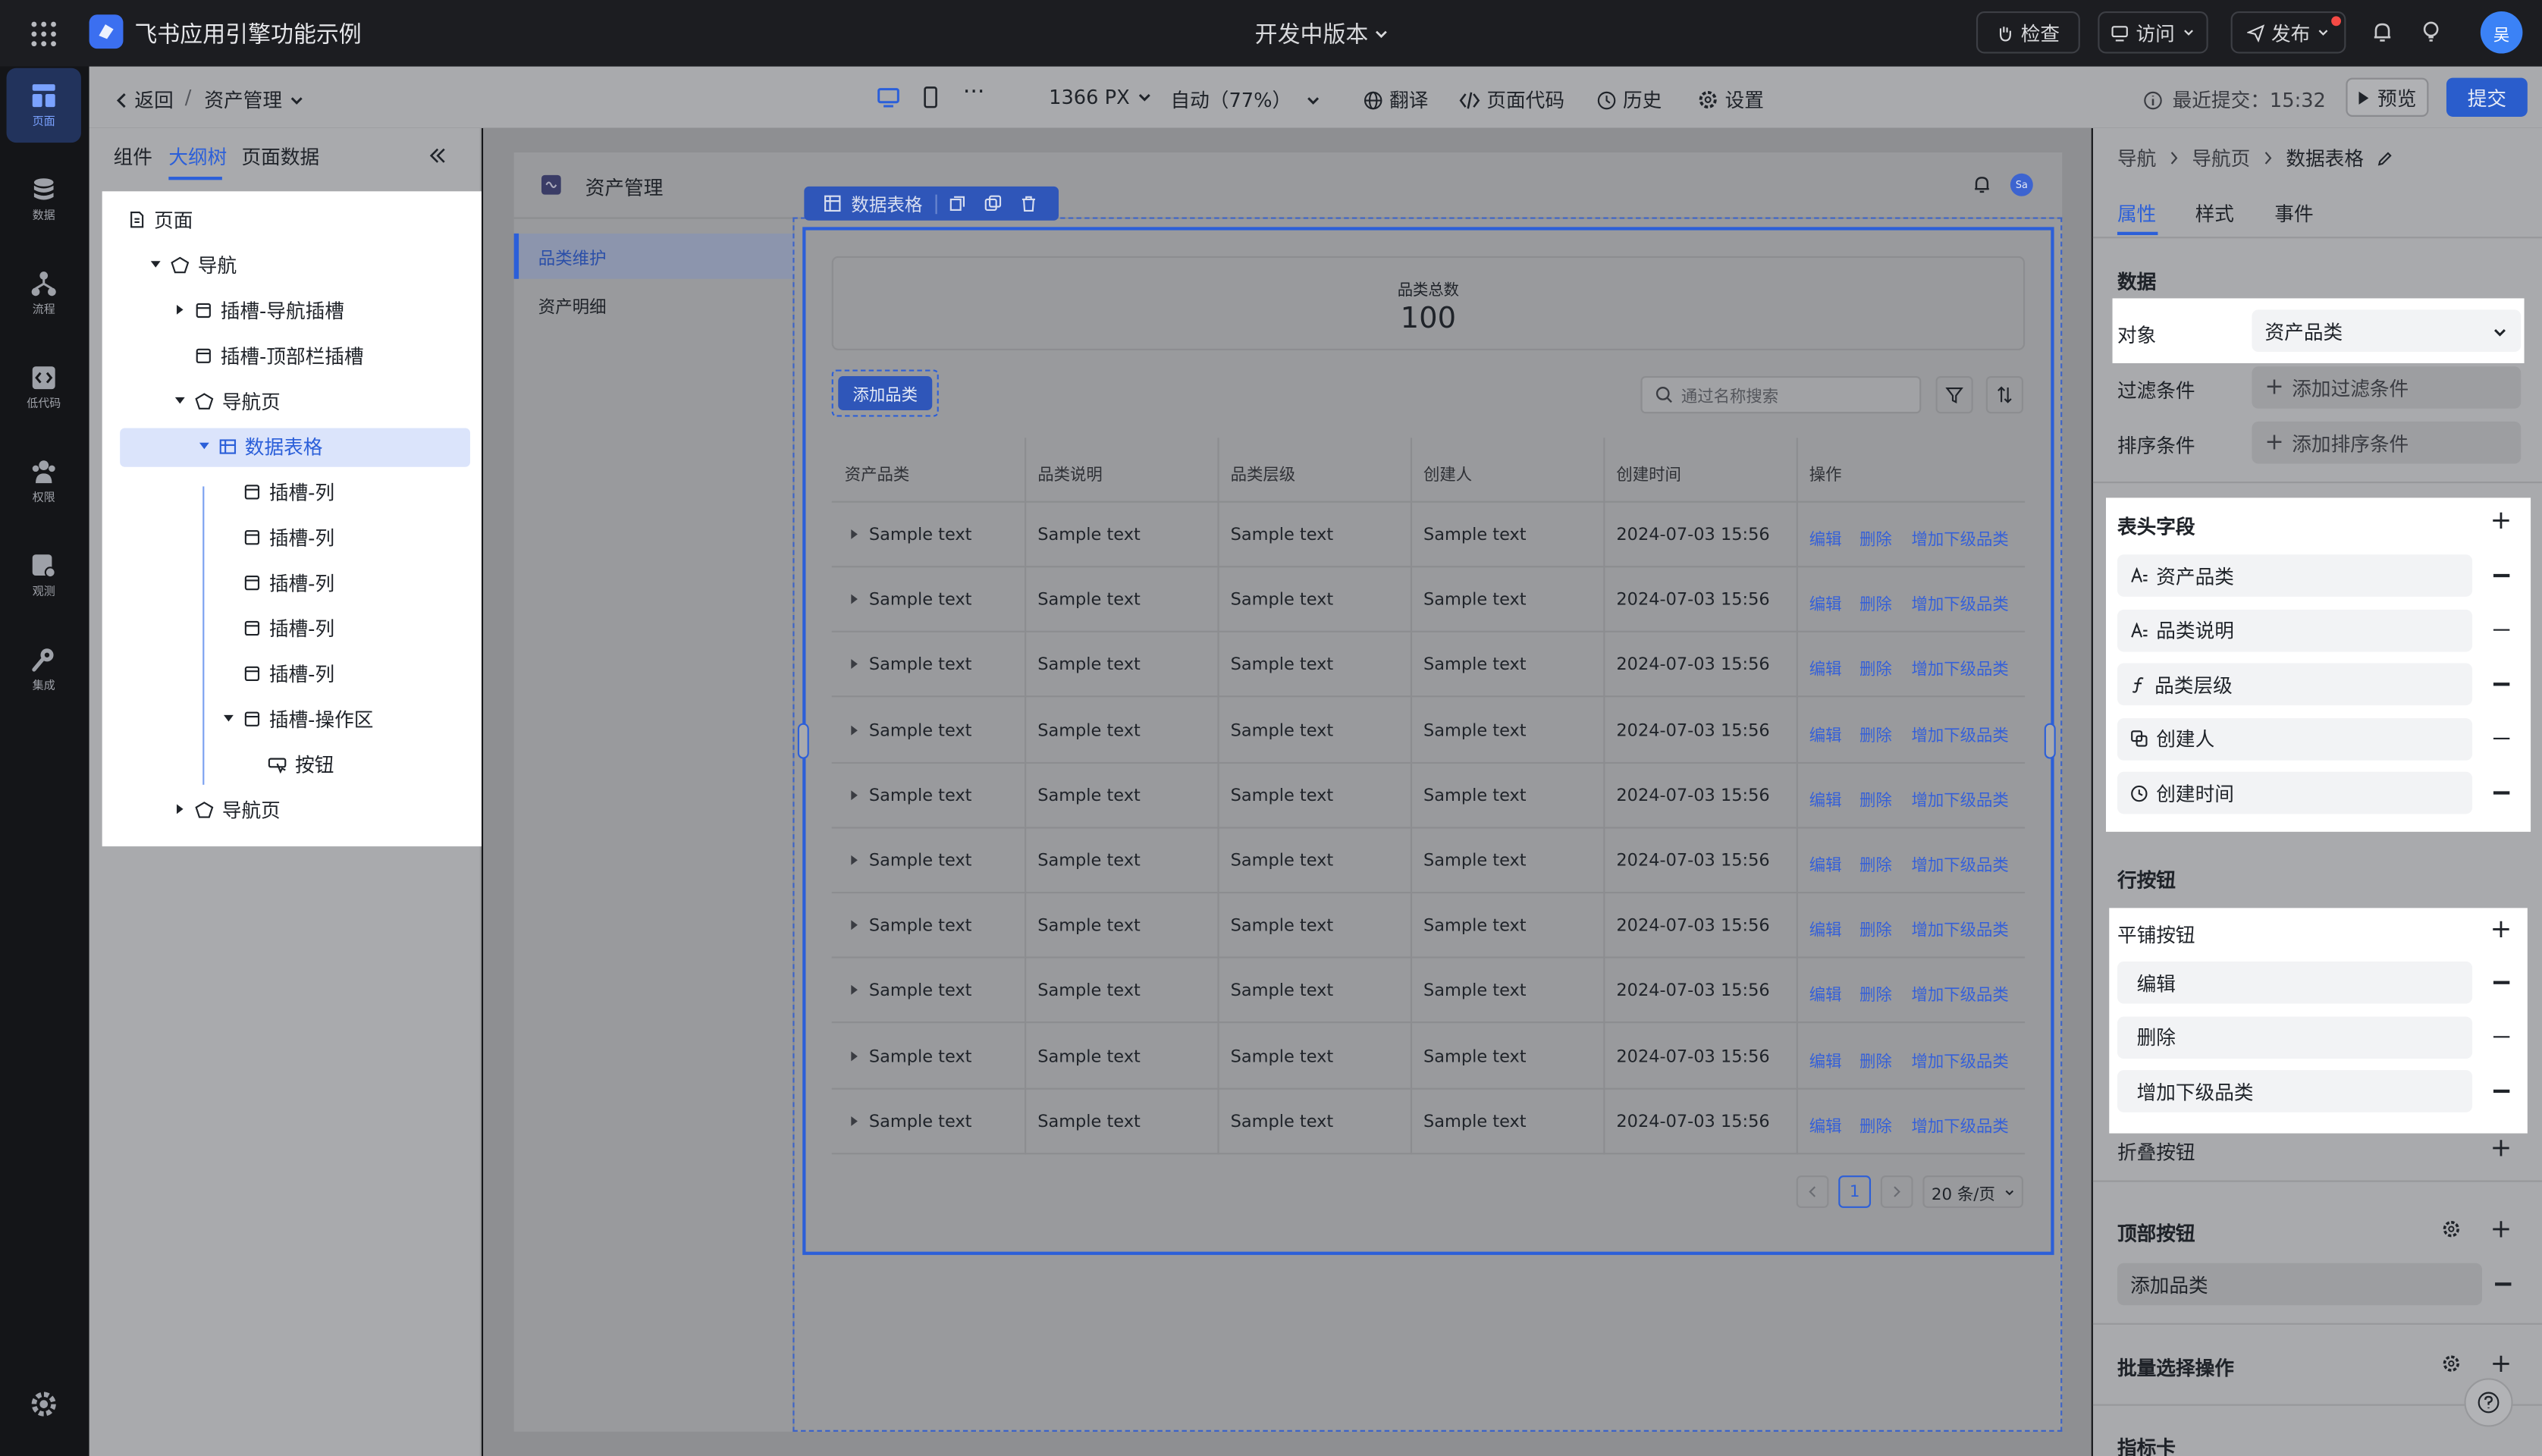 The image size is (2542, 1456). I want to click on add-sort-button: + 添加排序条件, so click(2387, 442).